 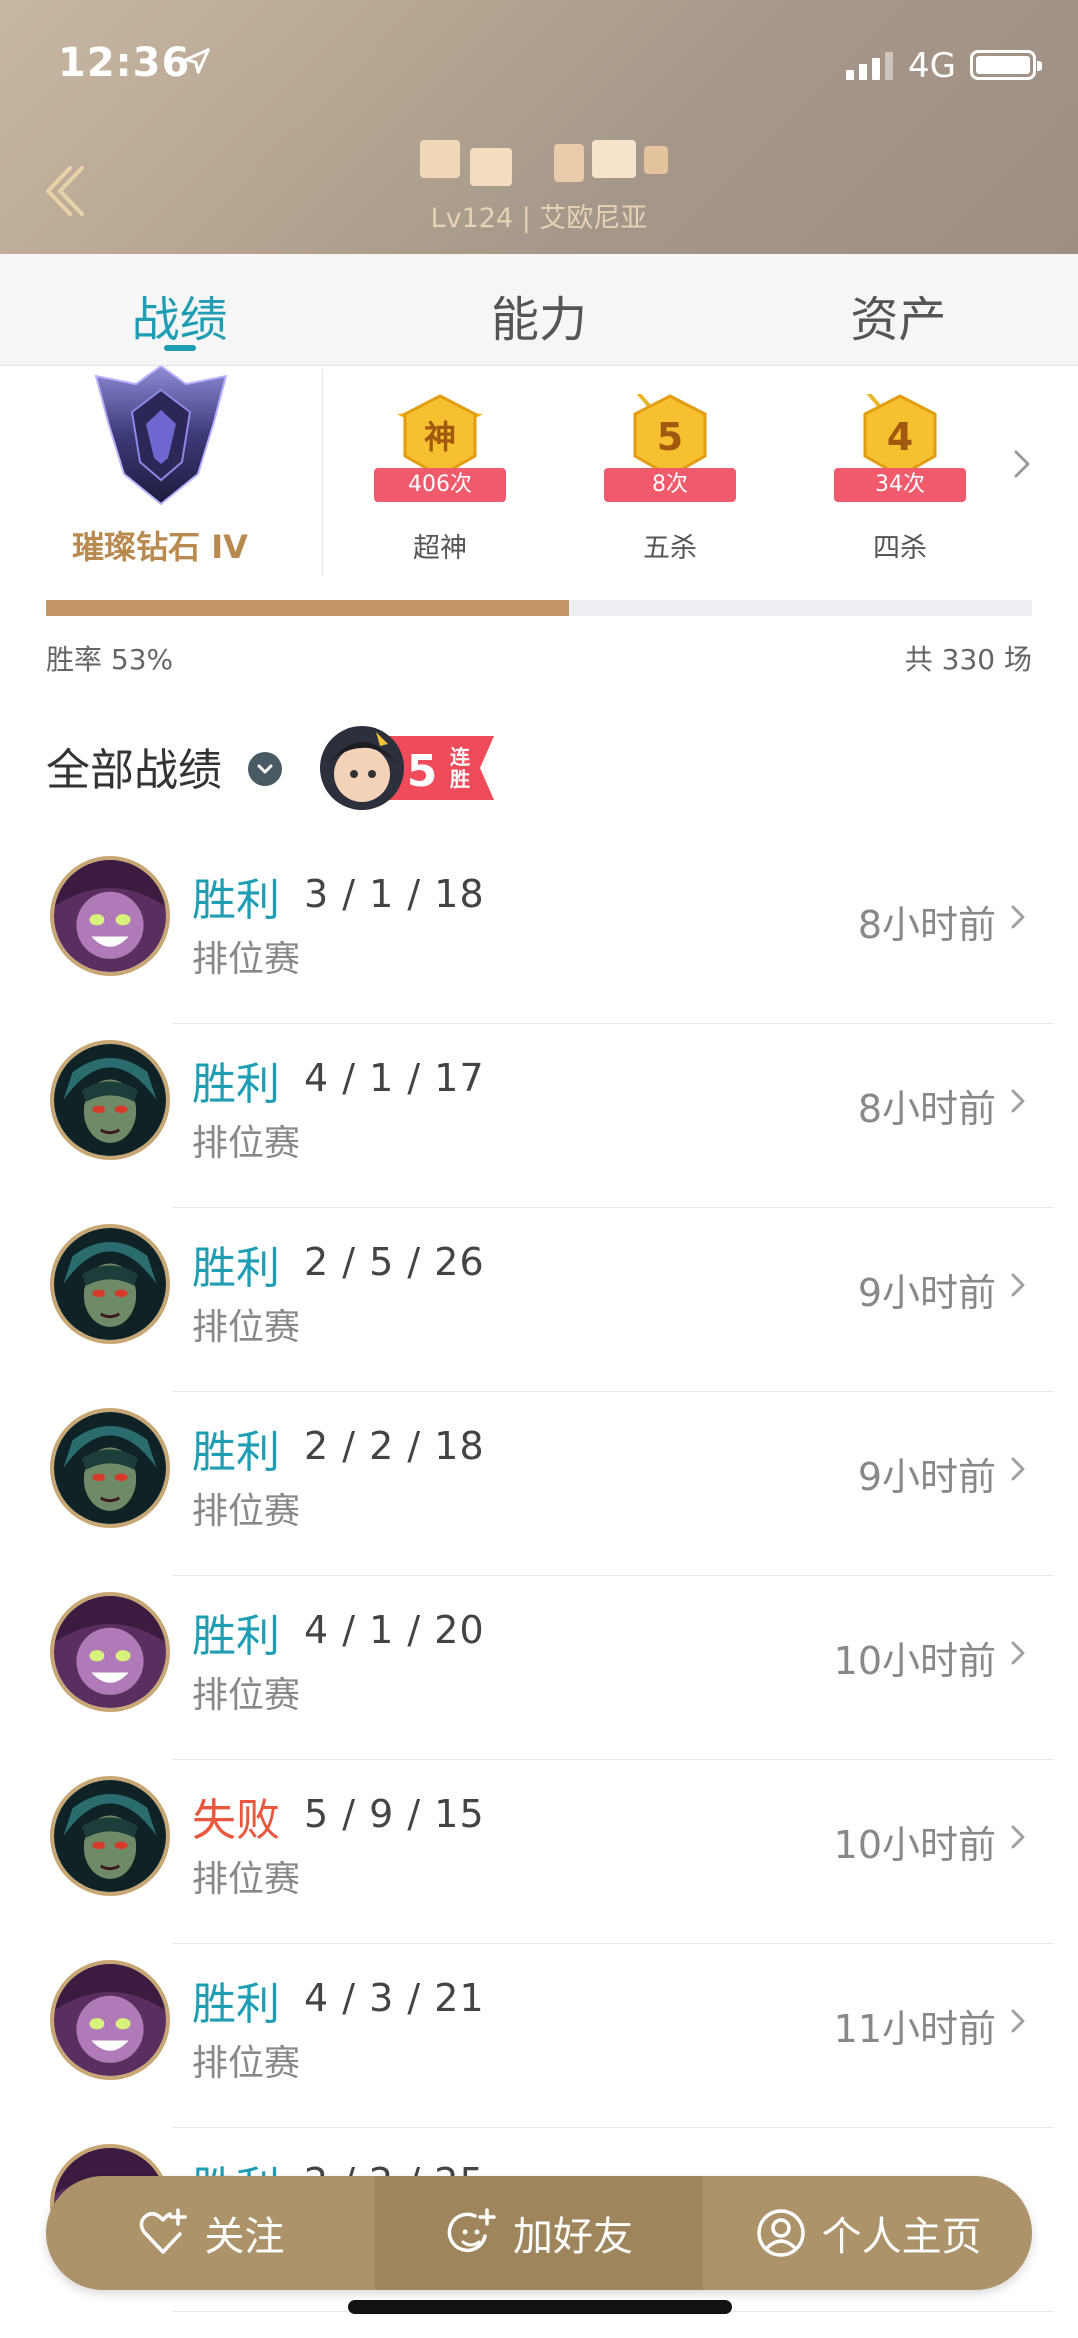 What do you see at coordinates (265, 769) in the screenshot?
I see `dropdown-icon` at bounding box center [265, 769].